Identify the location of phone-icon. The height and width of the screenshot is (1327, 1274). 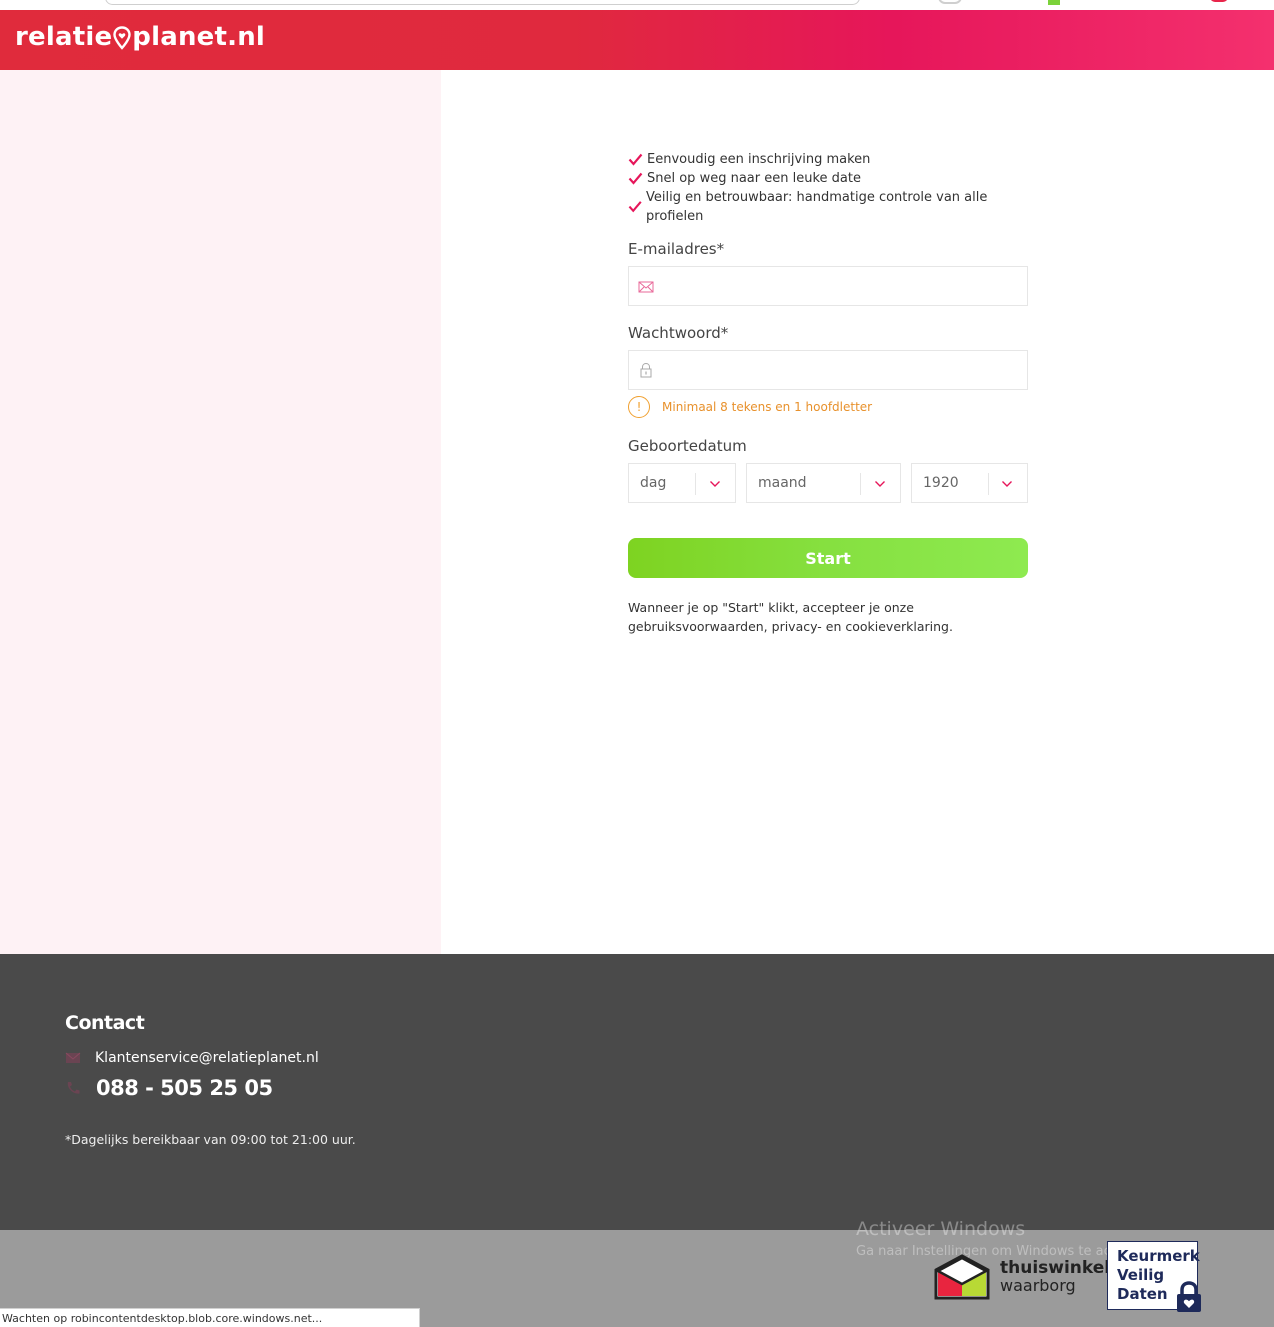
(73, 1088).